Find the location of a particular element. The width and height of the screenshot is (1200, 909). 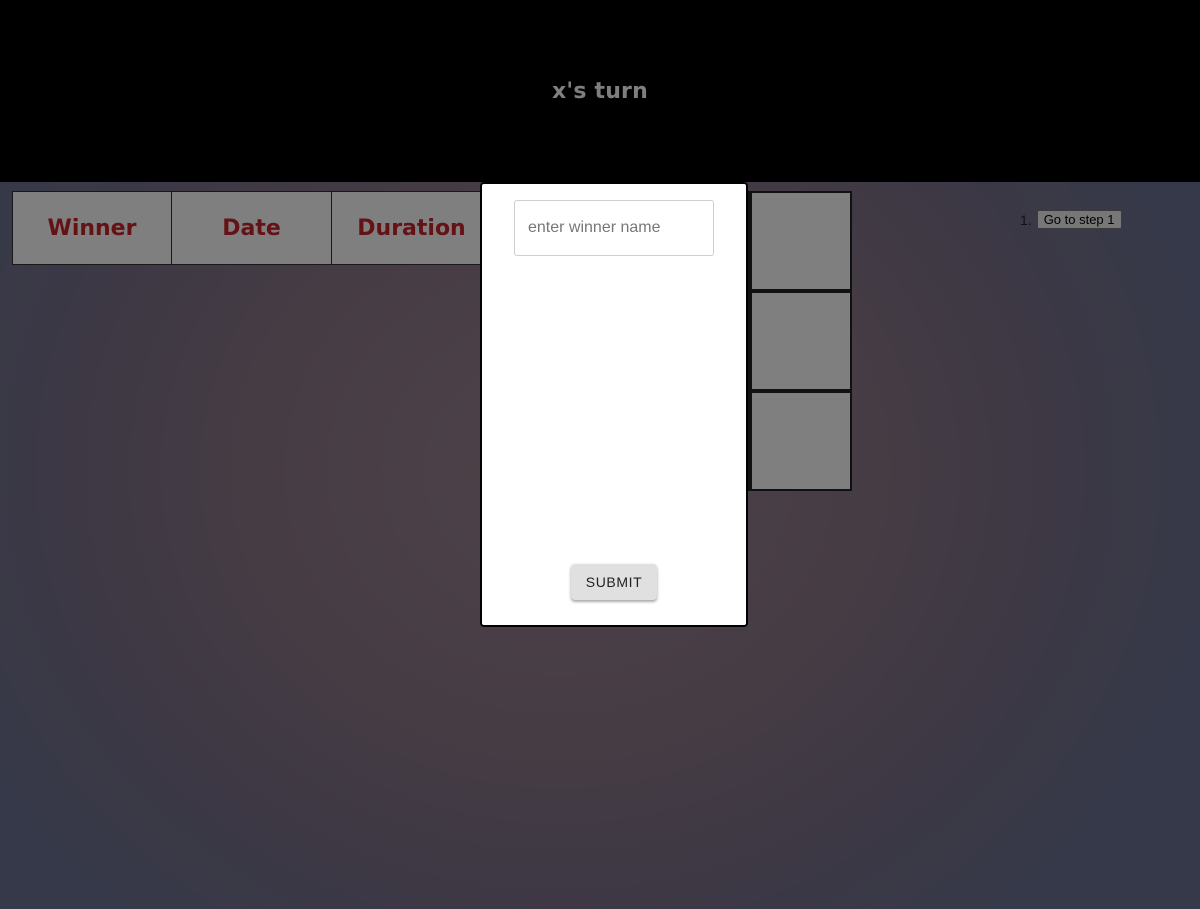

submit-button: SUBMIT is located at coordinates (614, 582).